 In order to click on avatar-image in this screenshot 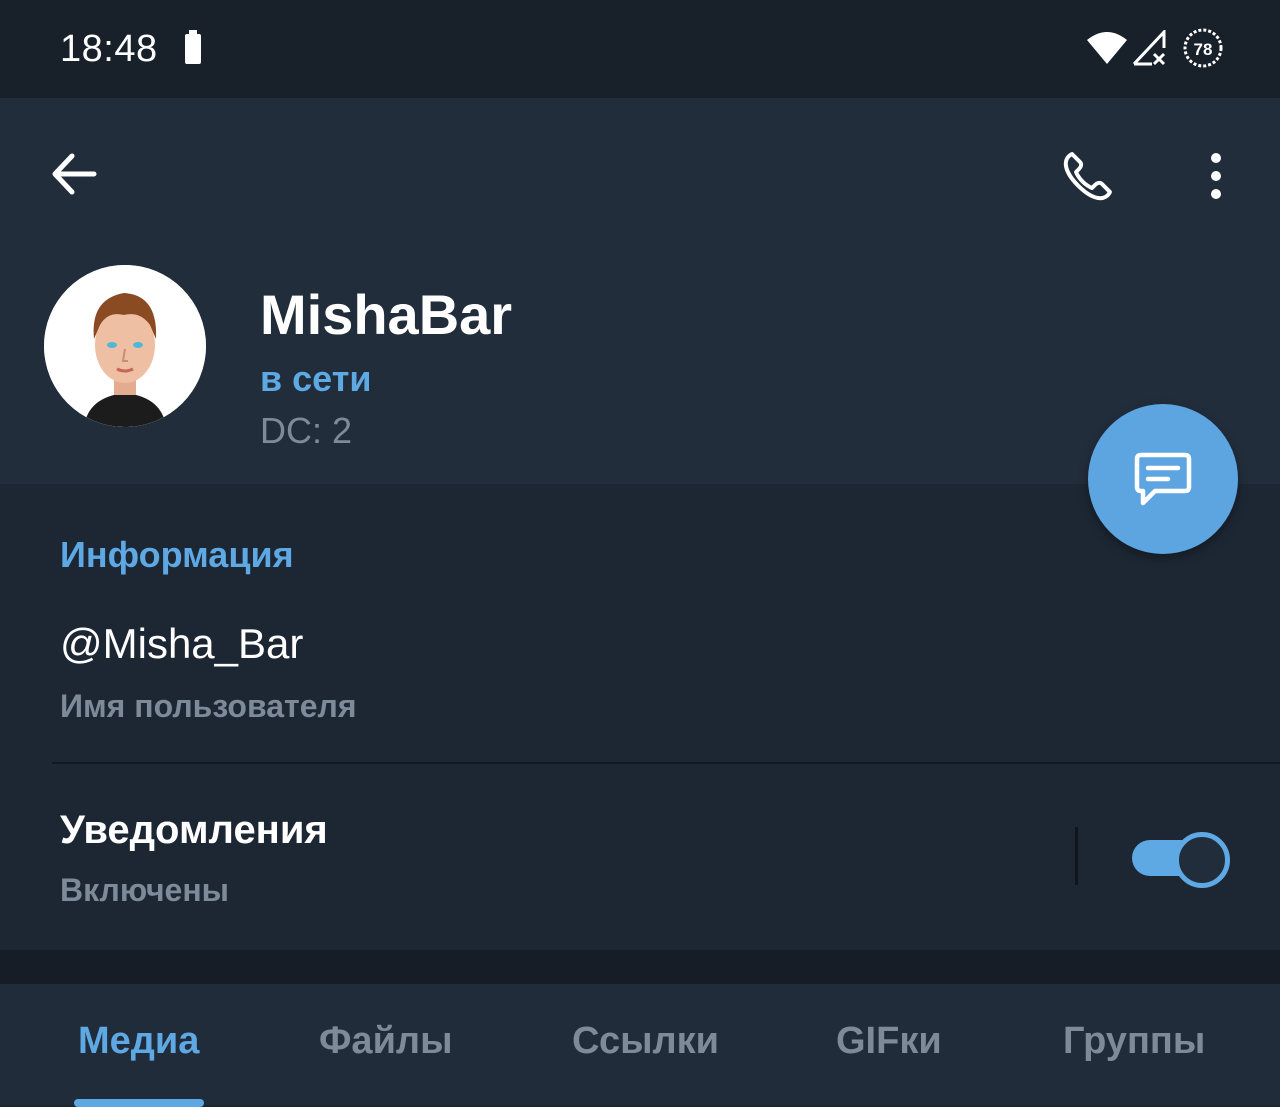, I will do `click(125, 346)`.